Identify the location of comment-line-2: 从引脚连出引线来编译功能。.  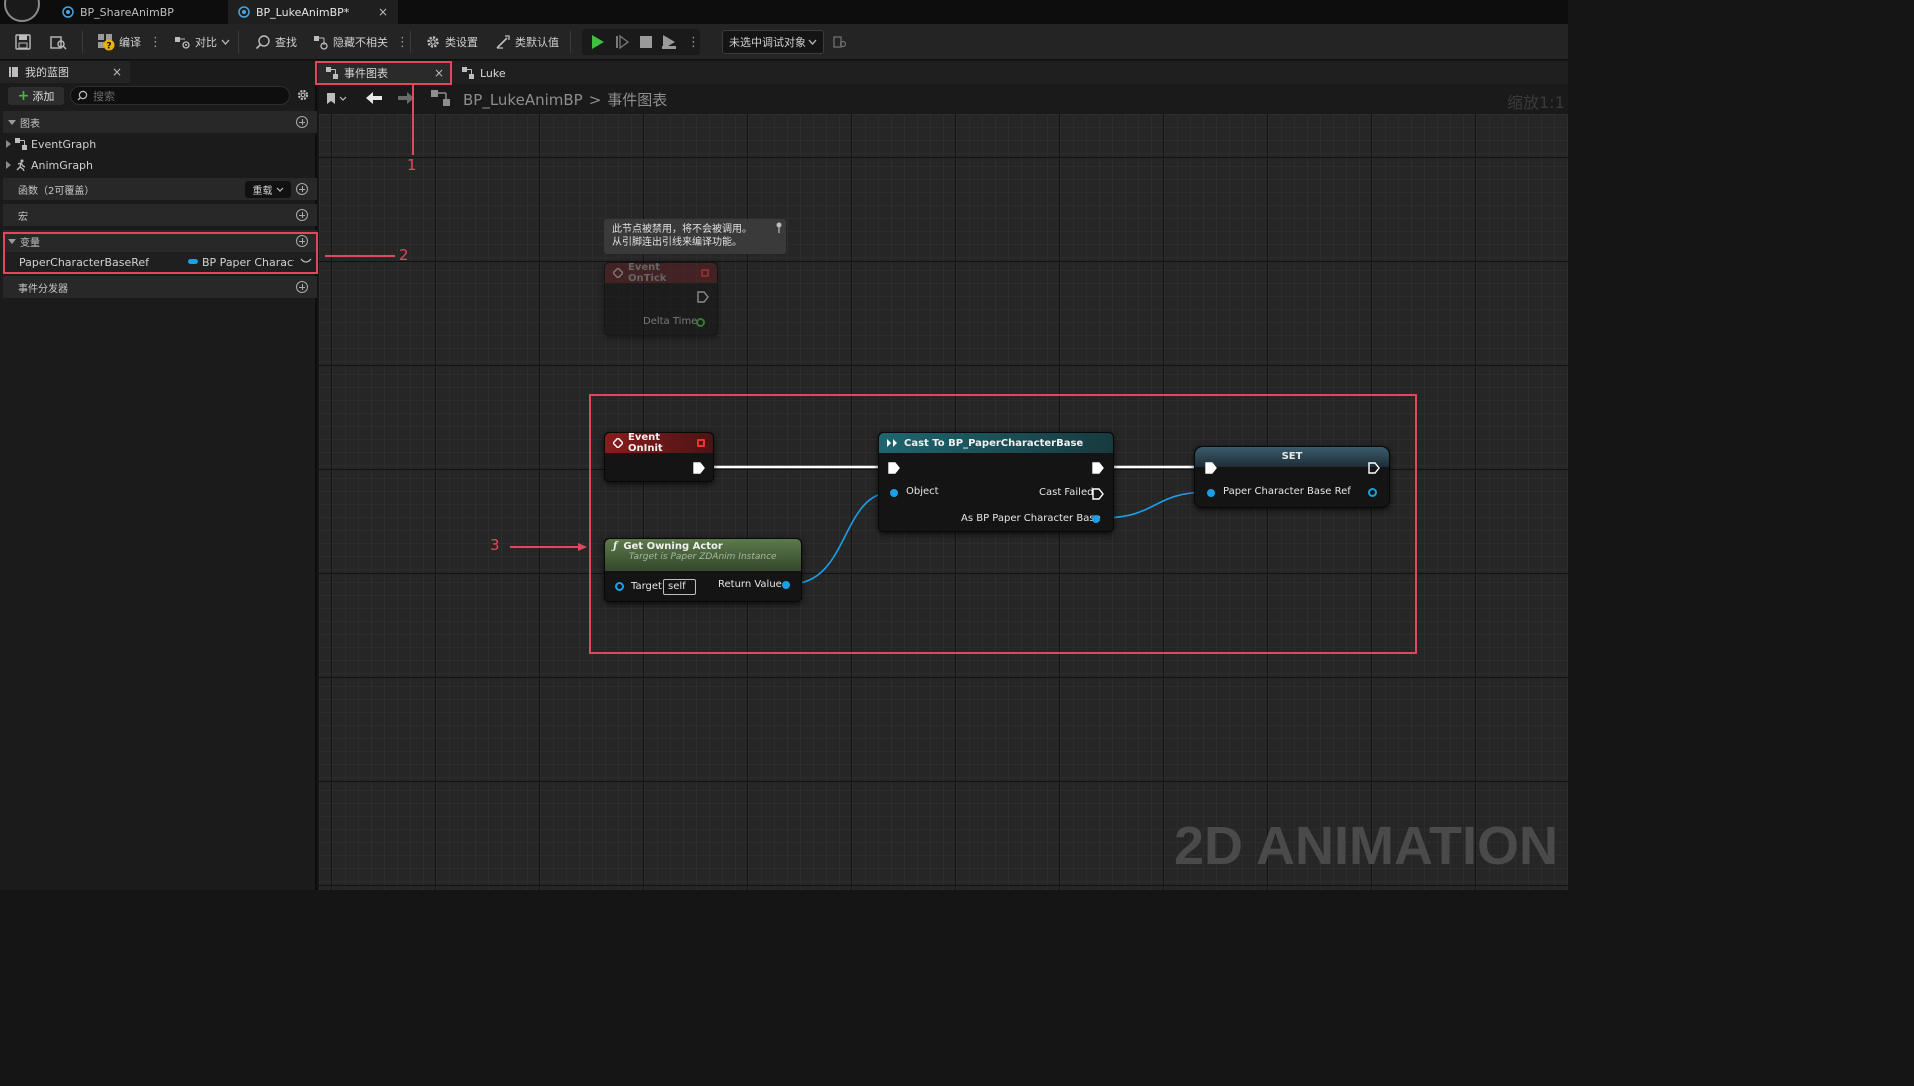
(677, 242).